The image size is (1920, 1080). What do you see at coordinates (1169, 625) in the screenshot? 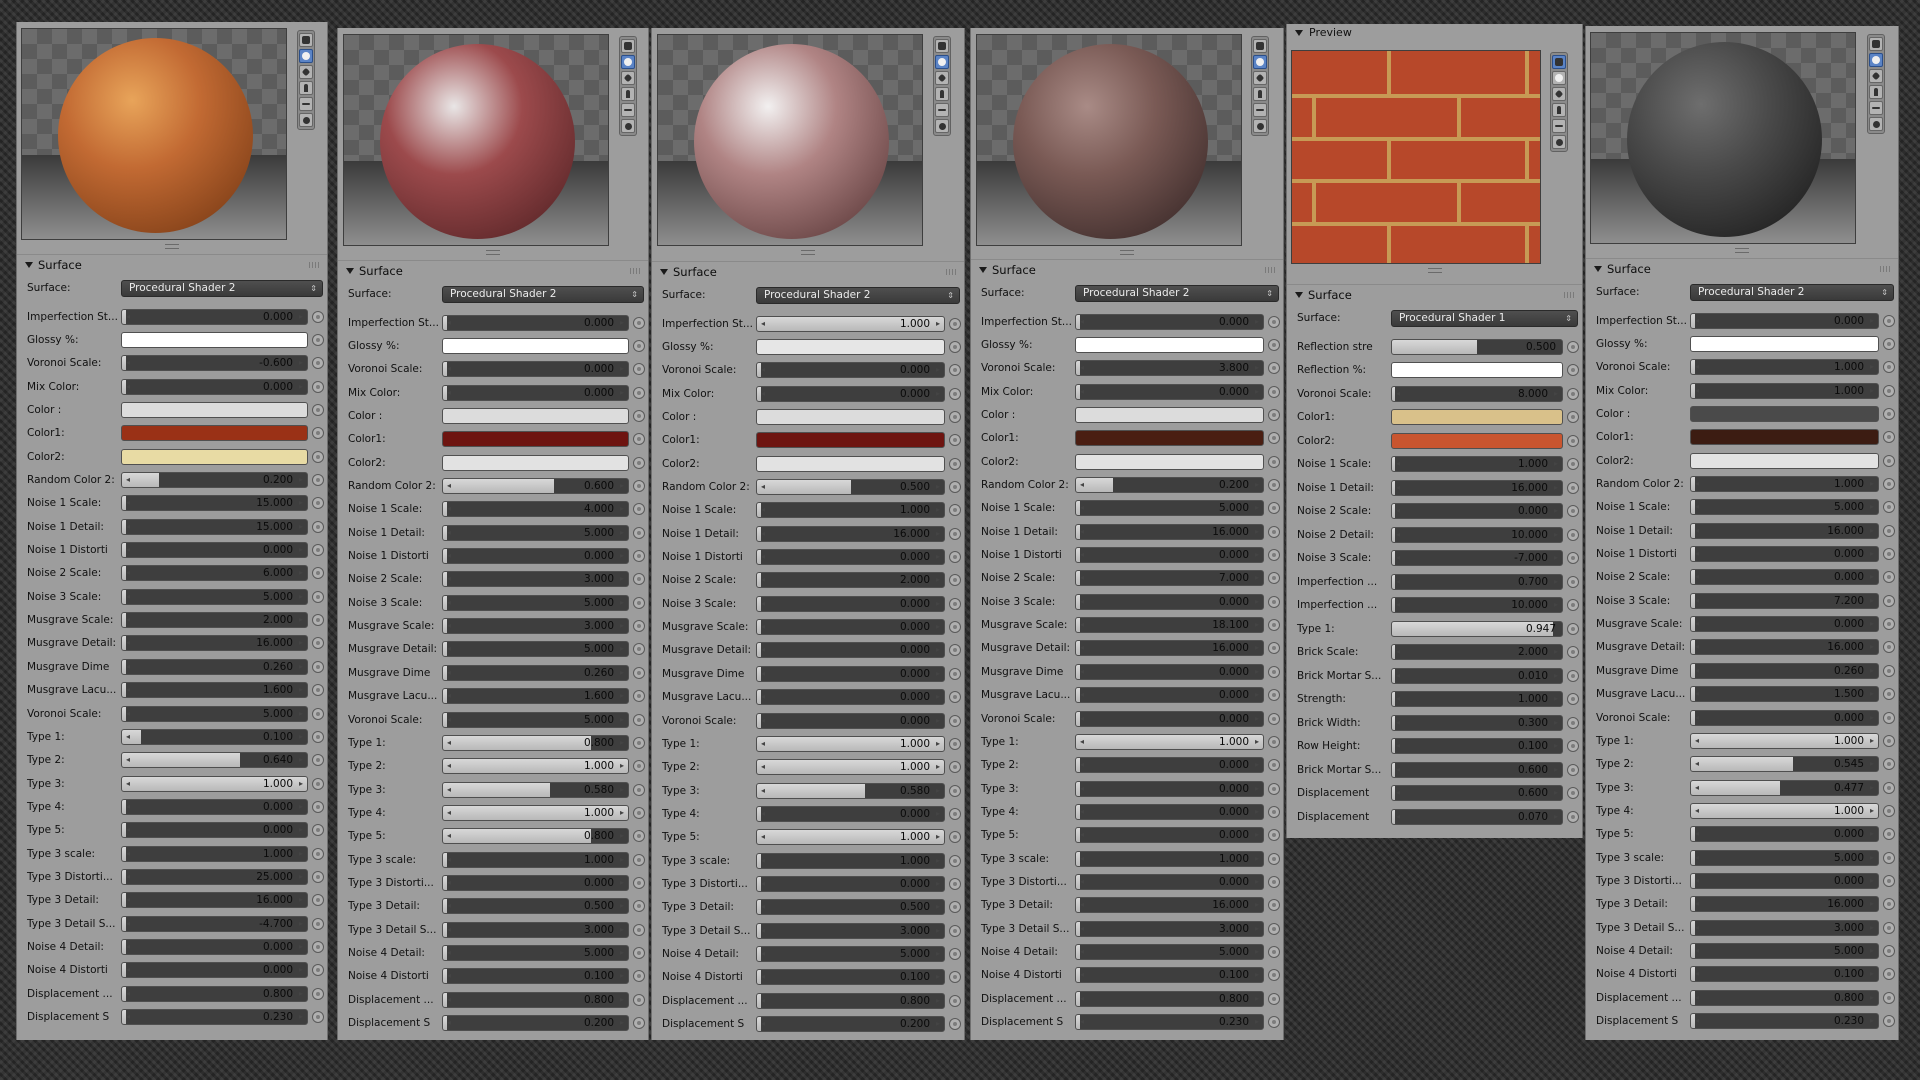
I see `number-field: ◂ ▸ 18.100` at bounding box center [1169, 625].